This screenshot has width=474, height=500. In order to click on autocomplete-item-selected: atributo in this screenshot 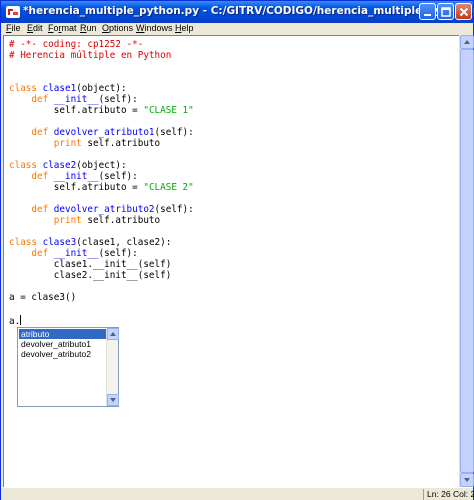, I will do `click(63, 334)`.